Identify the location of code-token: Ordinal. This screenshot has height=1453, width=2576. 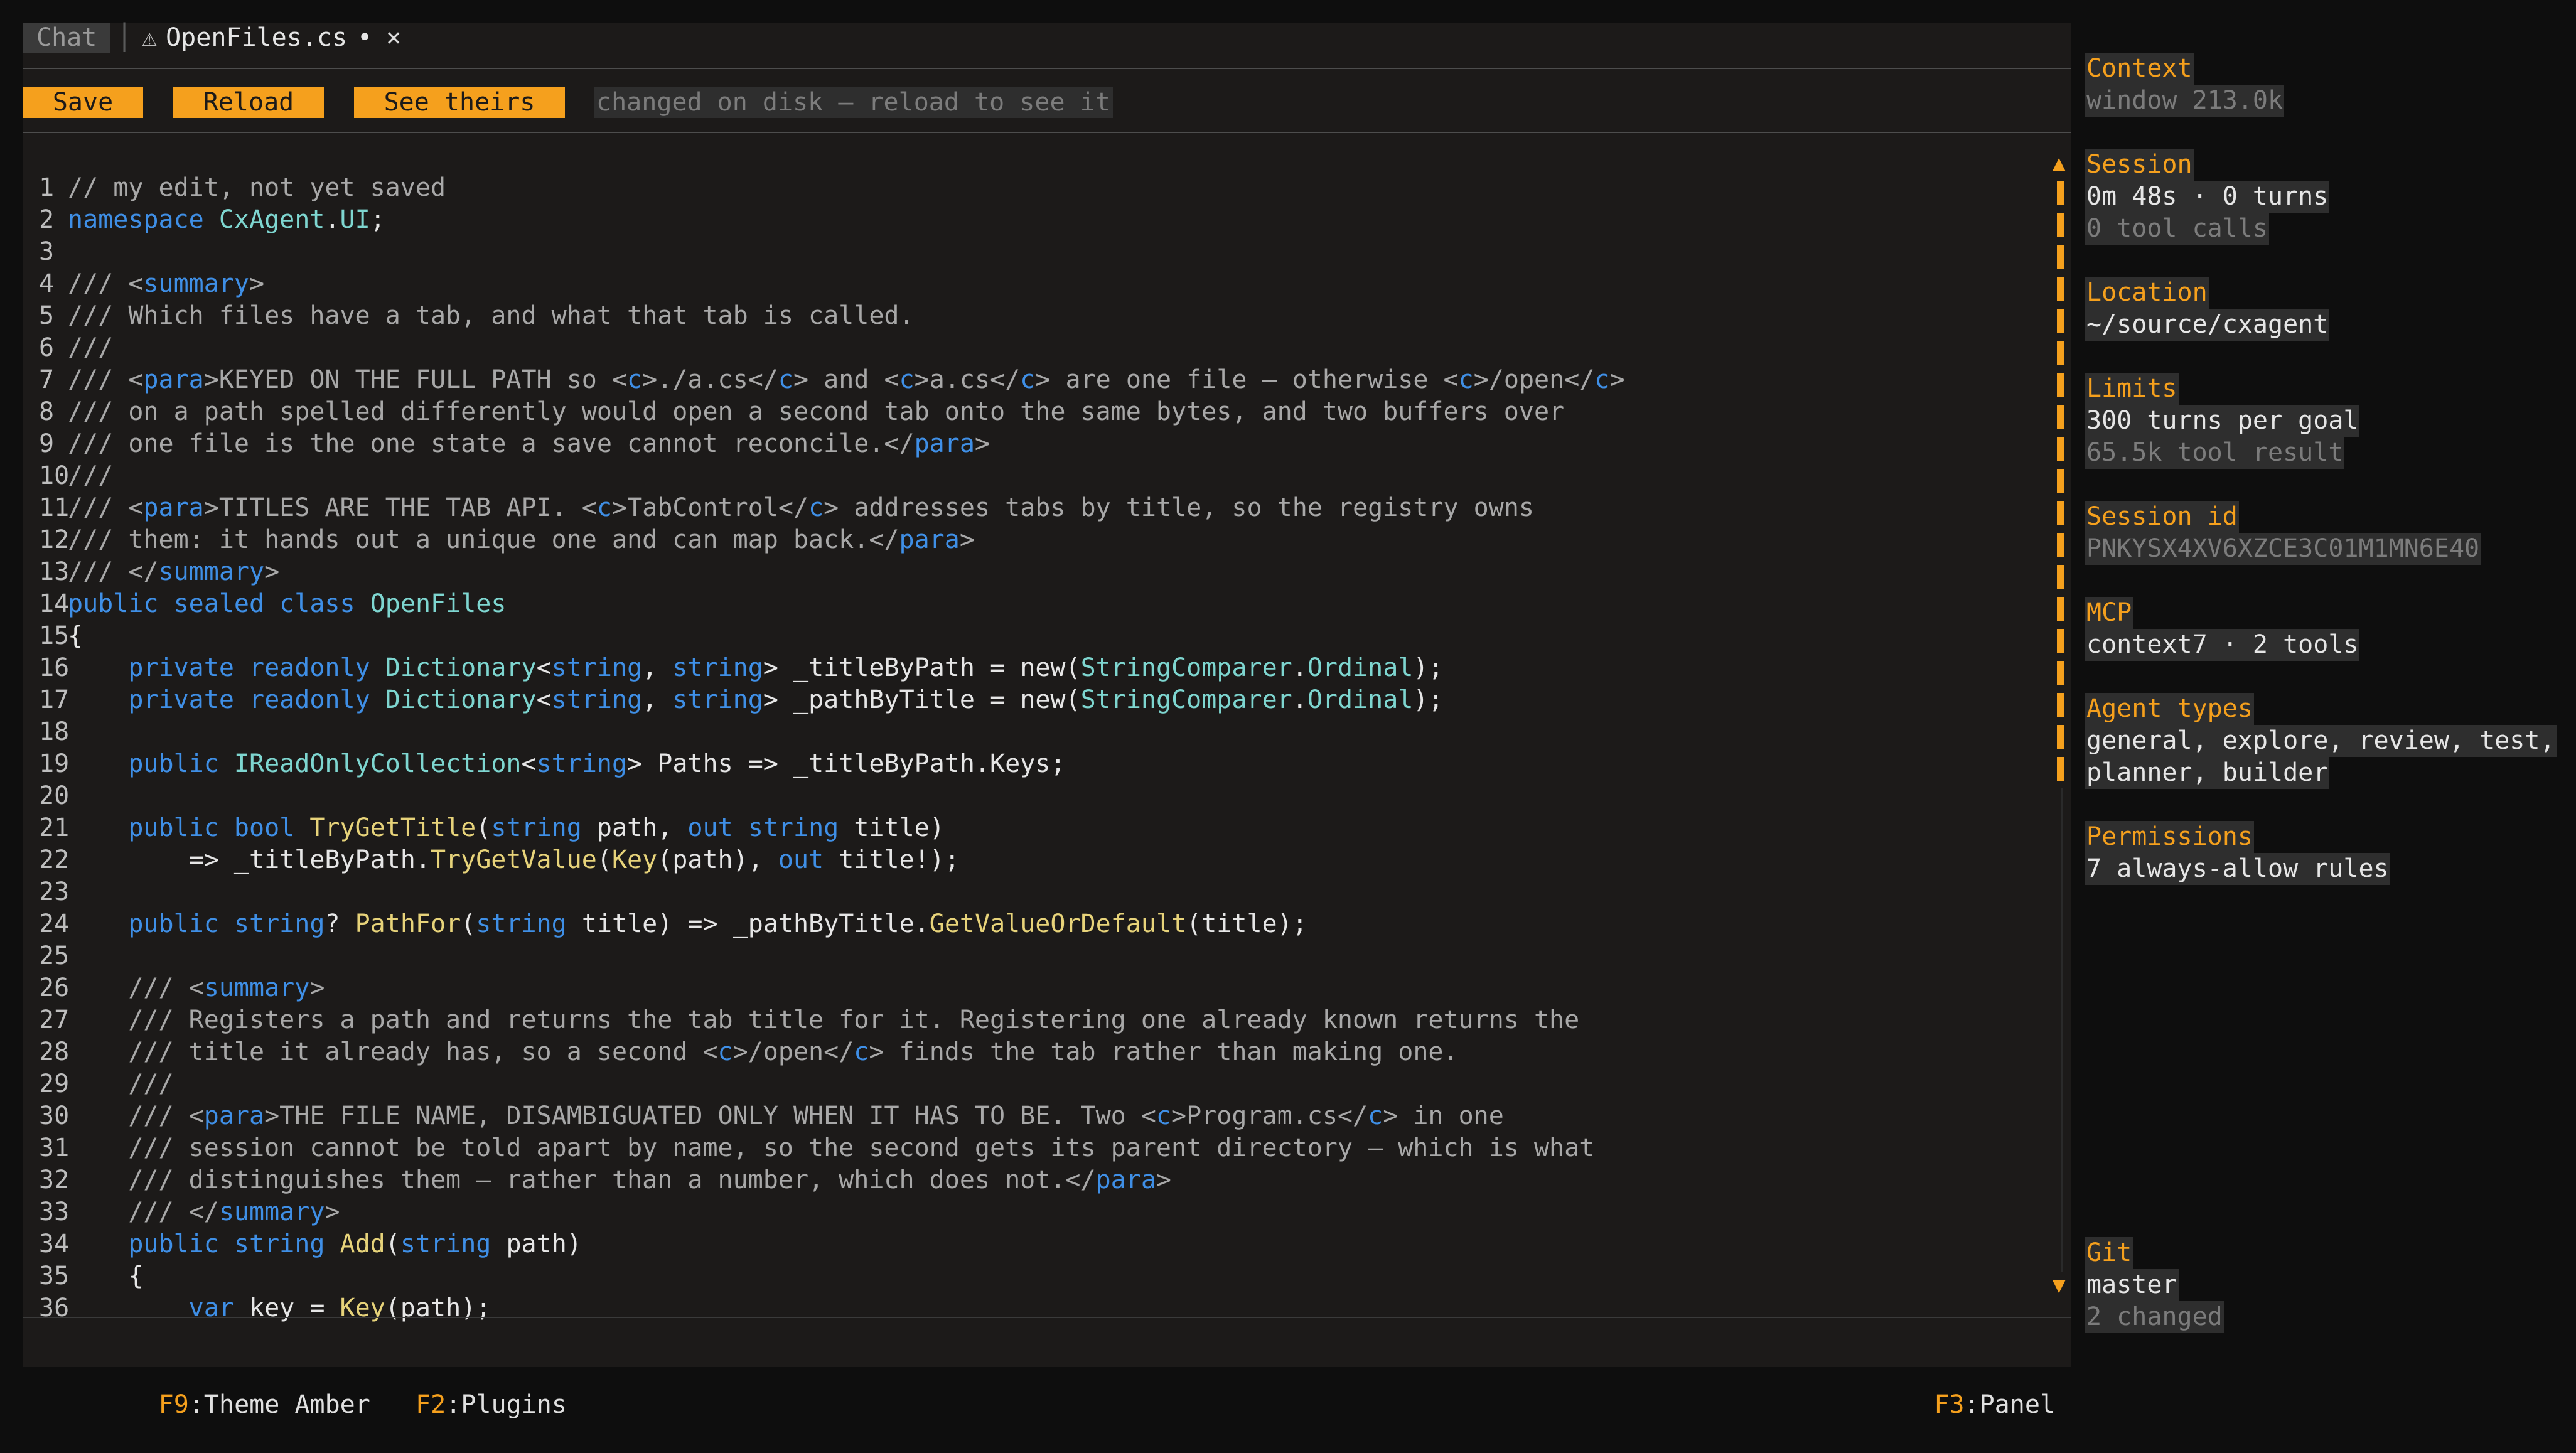
(1360, 700).